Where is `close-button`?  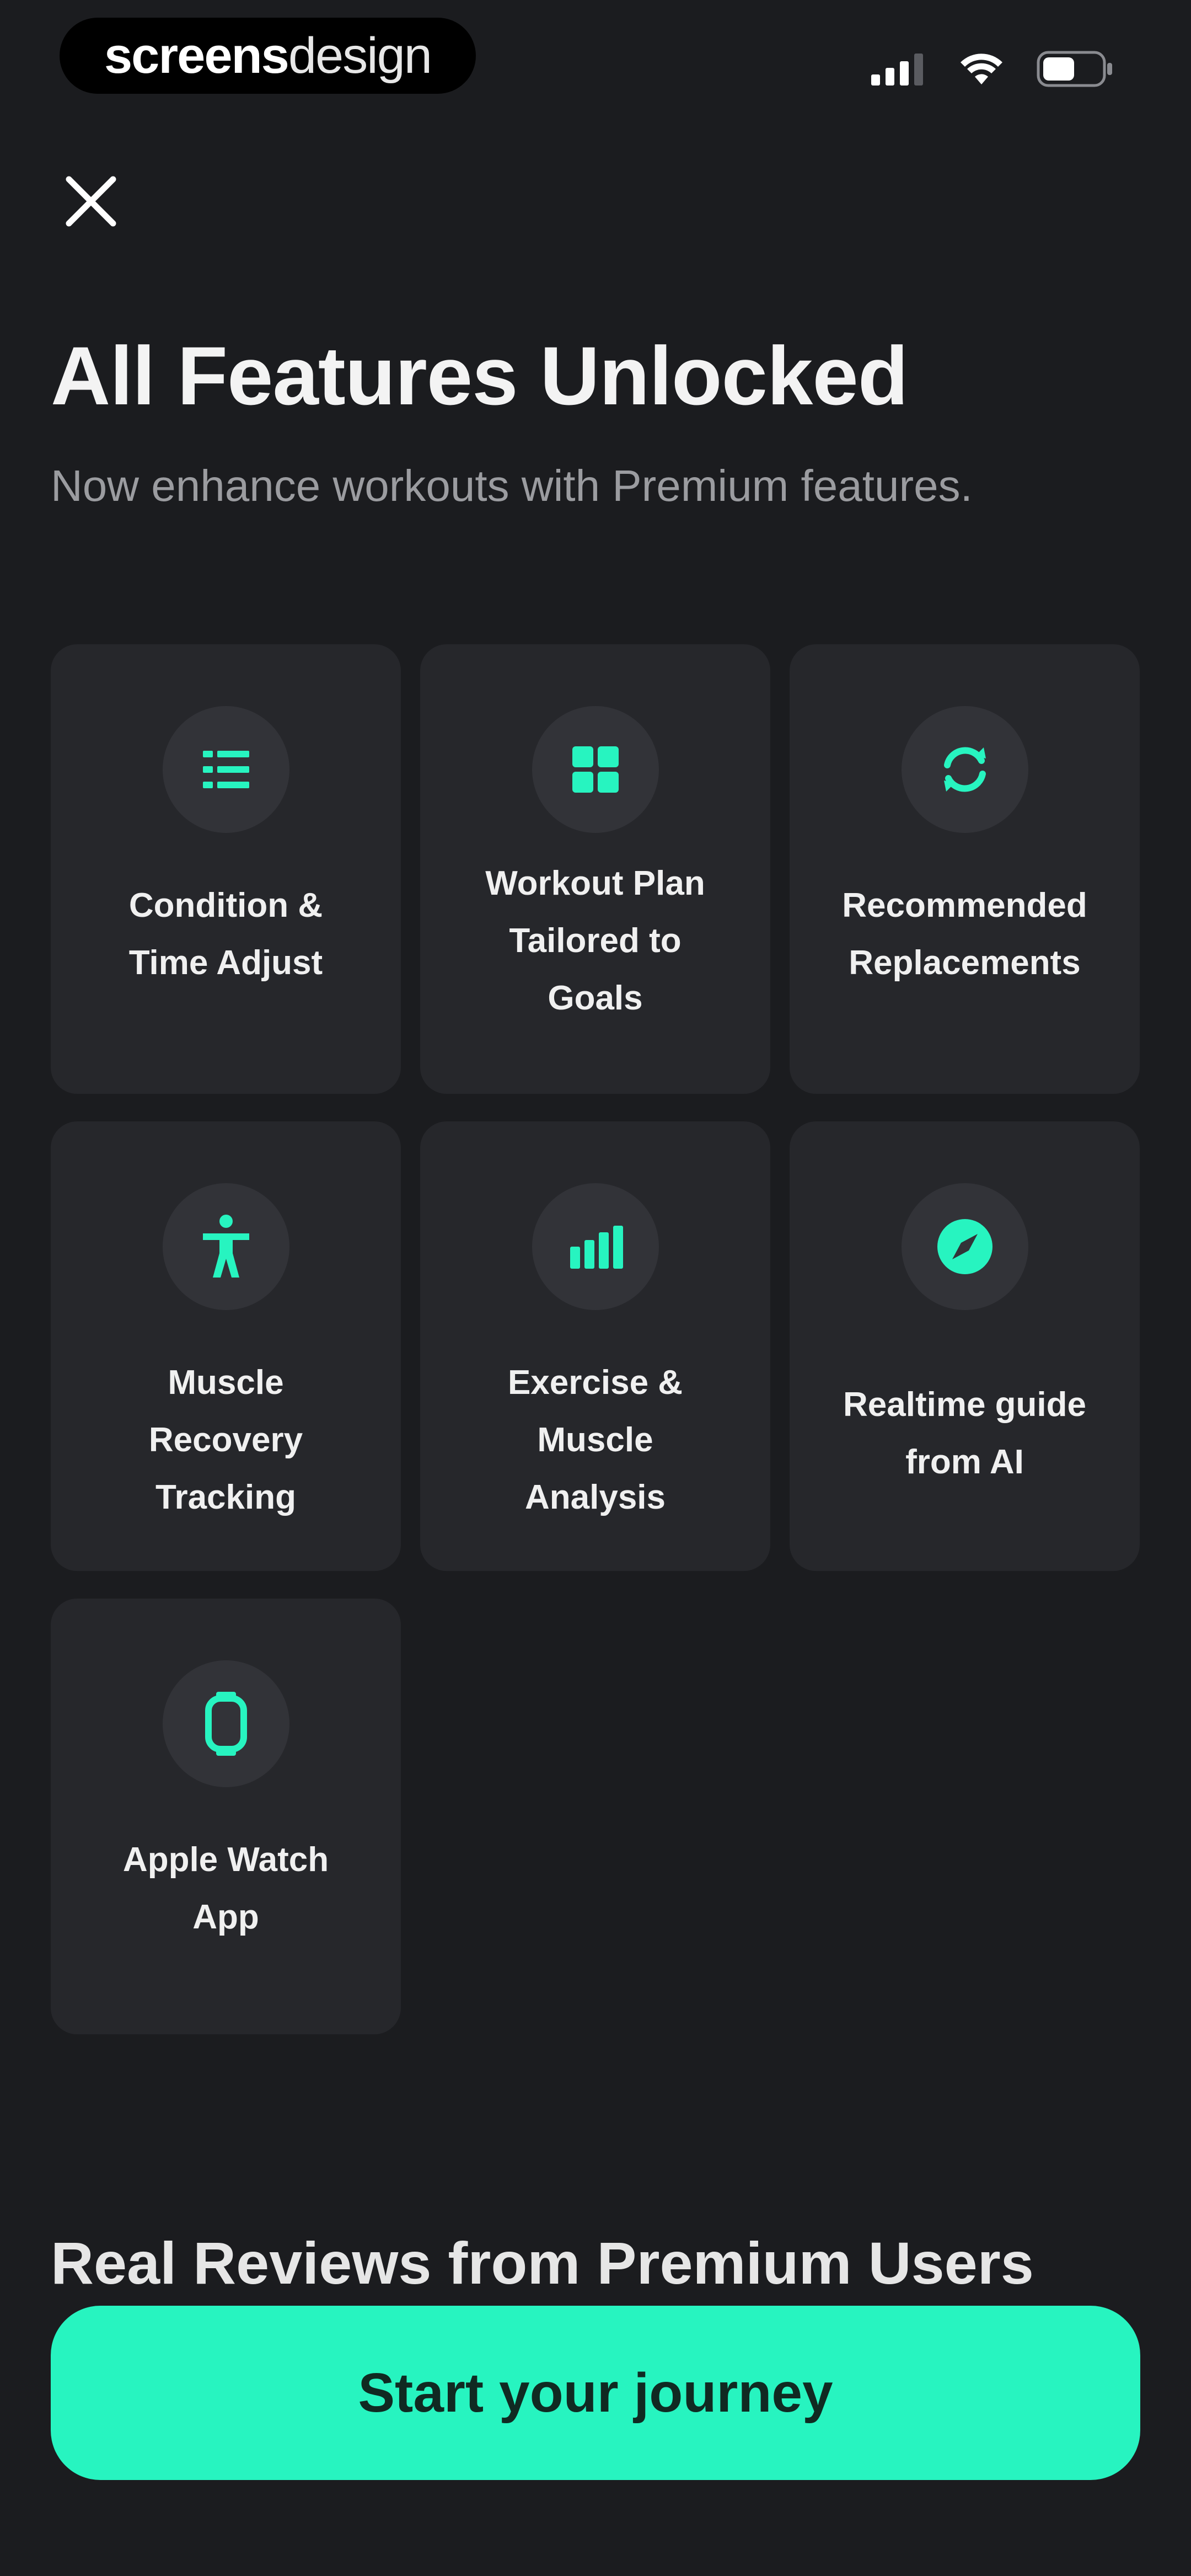
close-button is located at coordinates (91, 201).